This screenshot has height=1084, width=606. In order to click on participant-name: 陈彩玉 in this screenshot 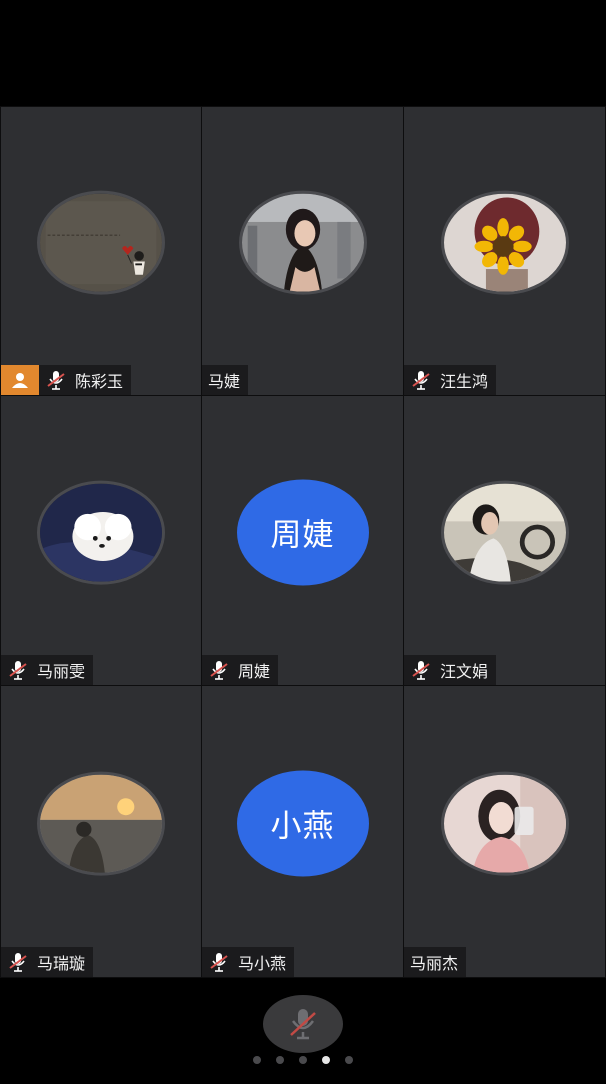, I will do `click(99, 381)`.